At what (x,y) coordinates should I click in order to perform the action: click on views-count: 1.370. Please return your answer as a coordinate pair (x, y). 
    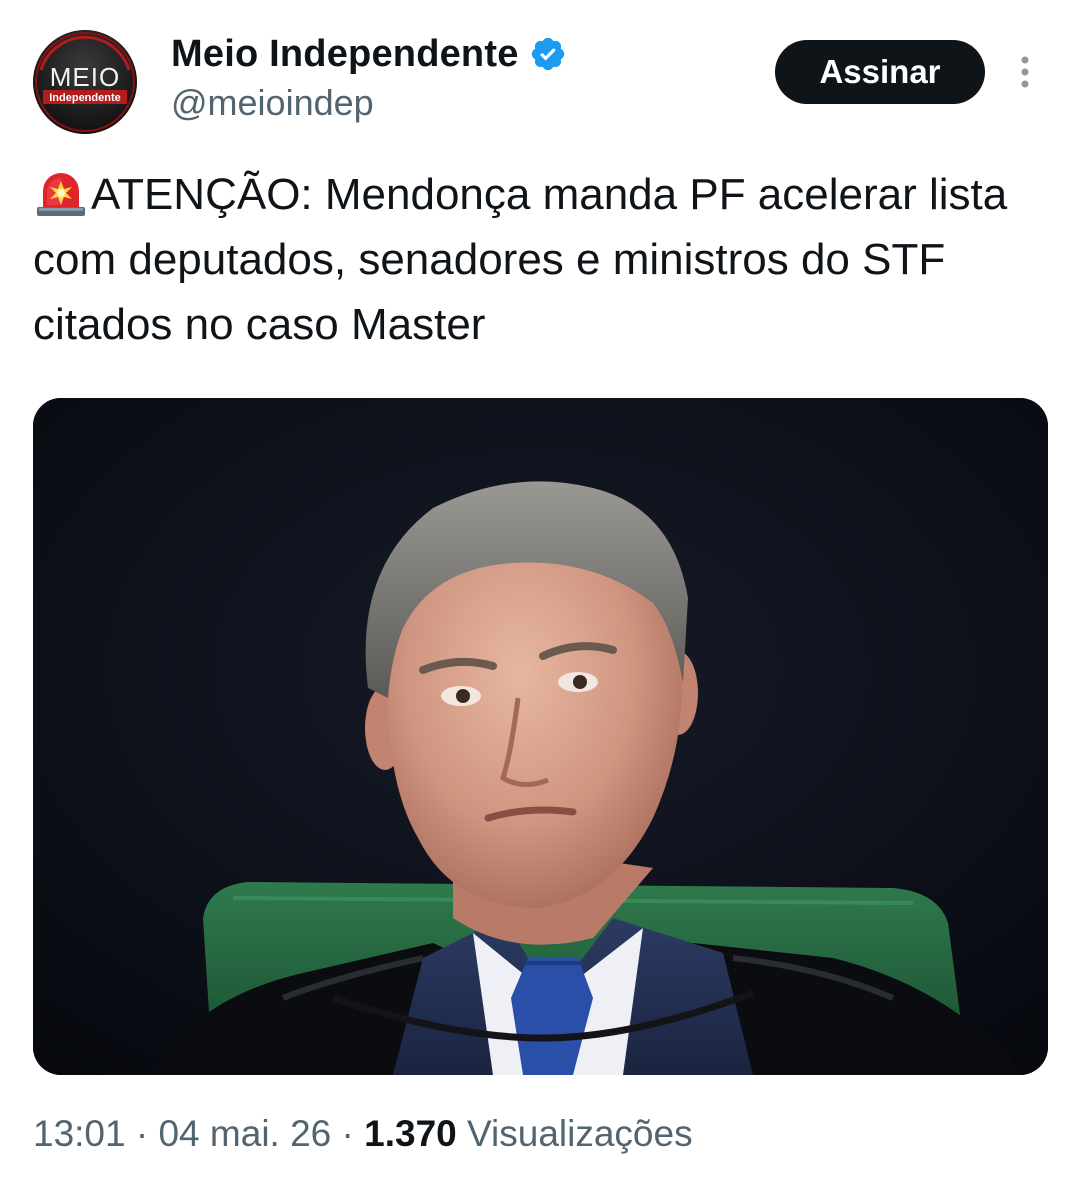
    Looking at the image, I should click on (410, 1133).